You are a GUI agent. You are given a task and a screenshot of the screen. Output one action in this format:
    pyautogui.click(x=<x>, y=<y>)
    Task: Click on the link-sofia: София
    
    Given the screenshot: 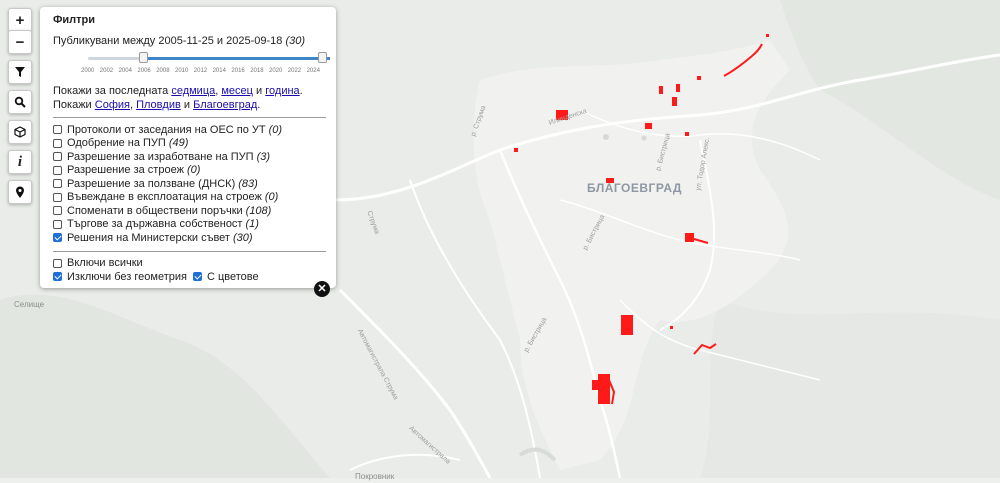 What is the action you would take?
    pyautogui.click(x=112, y=105)
    